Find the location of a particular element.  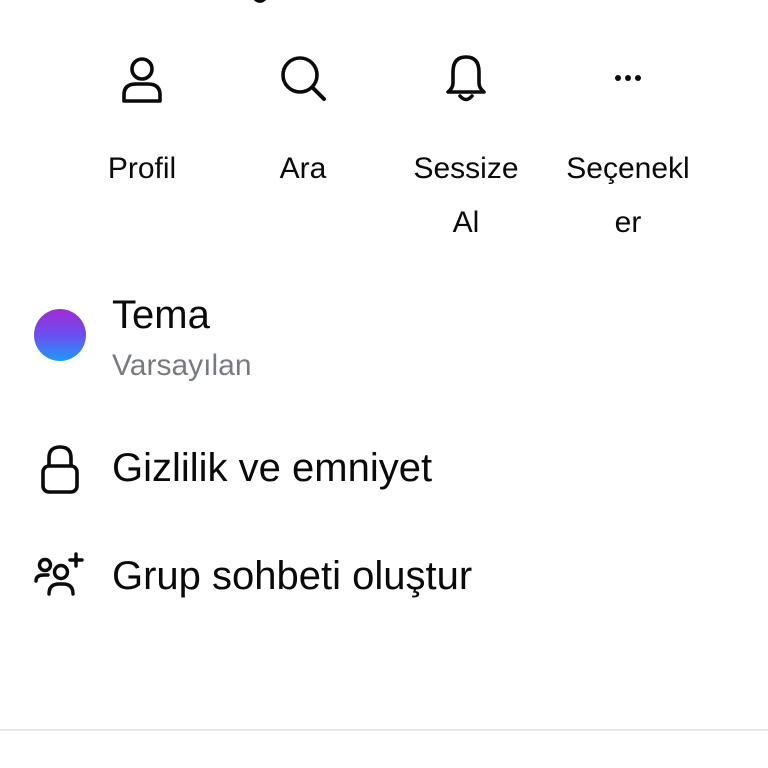

privacy-safety-row: Gizlilik ve emniyet is located at coordinates (384, 470).